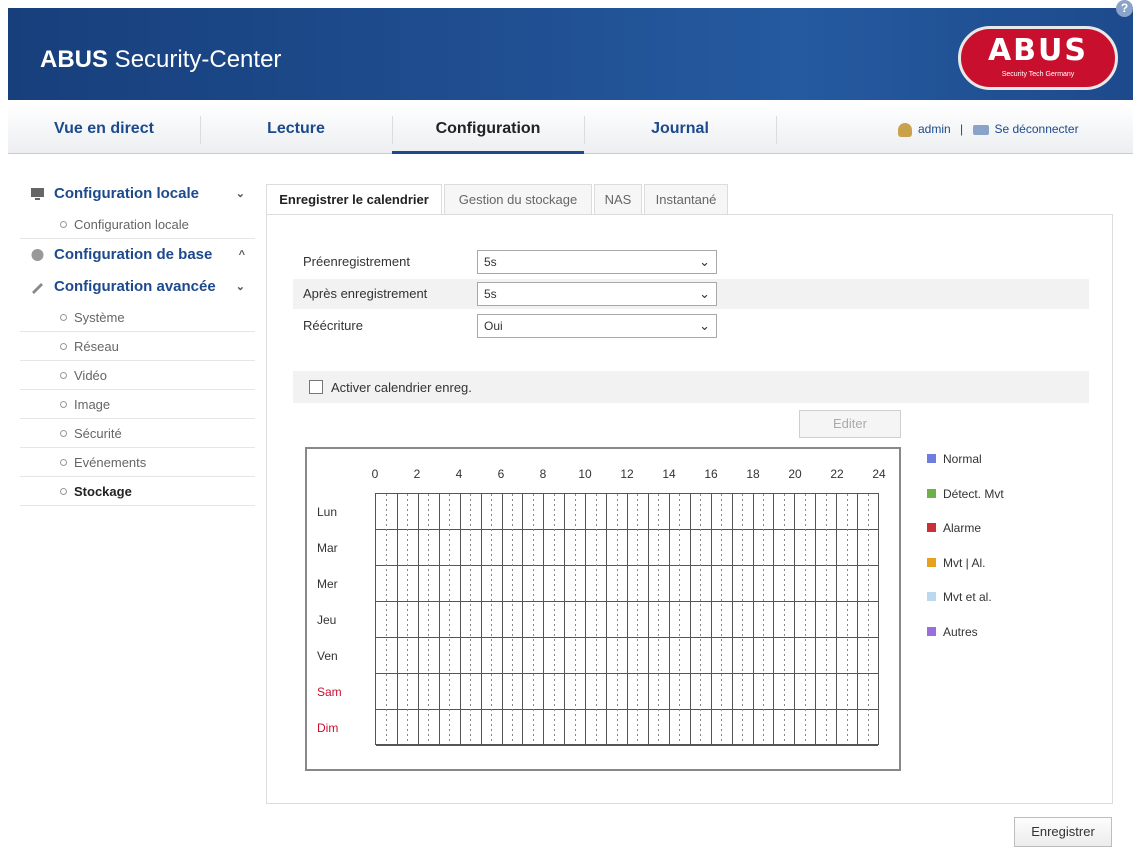 The width and height of the screenshot is (1137, 868). Describe the element at coordinates (879, 474) in the screenshot. I see `hour-label: 24` at that location.